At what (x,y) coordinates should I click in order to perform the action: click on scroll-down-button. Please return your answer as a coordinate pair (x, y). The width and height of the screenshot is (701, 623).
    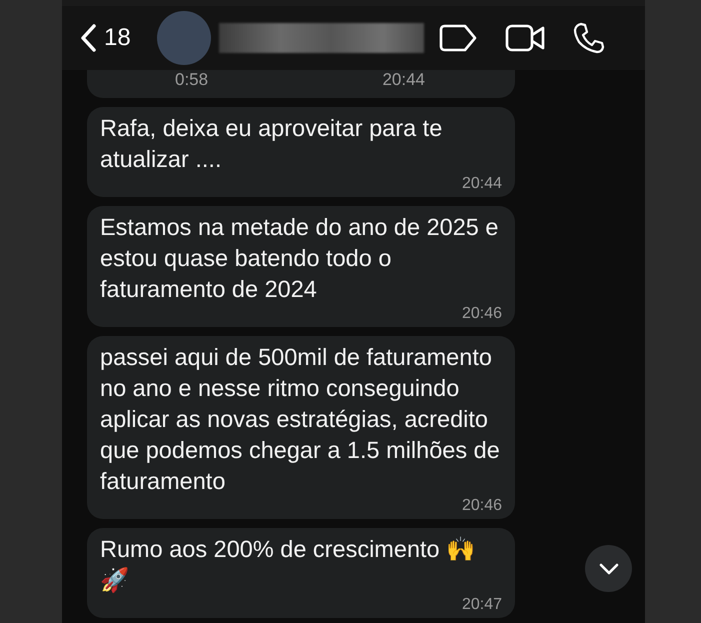
    Looking at the image, I should click on (608, 568).